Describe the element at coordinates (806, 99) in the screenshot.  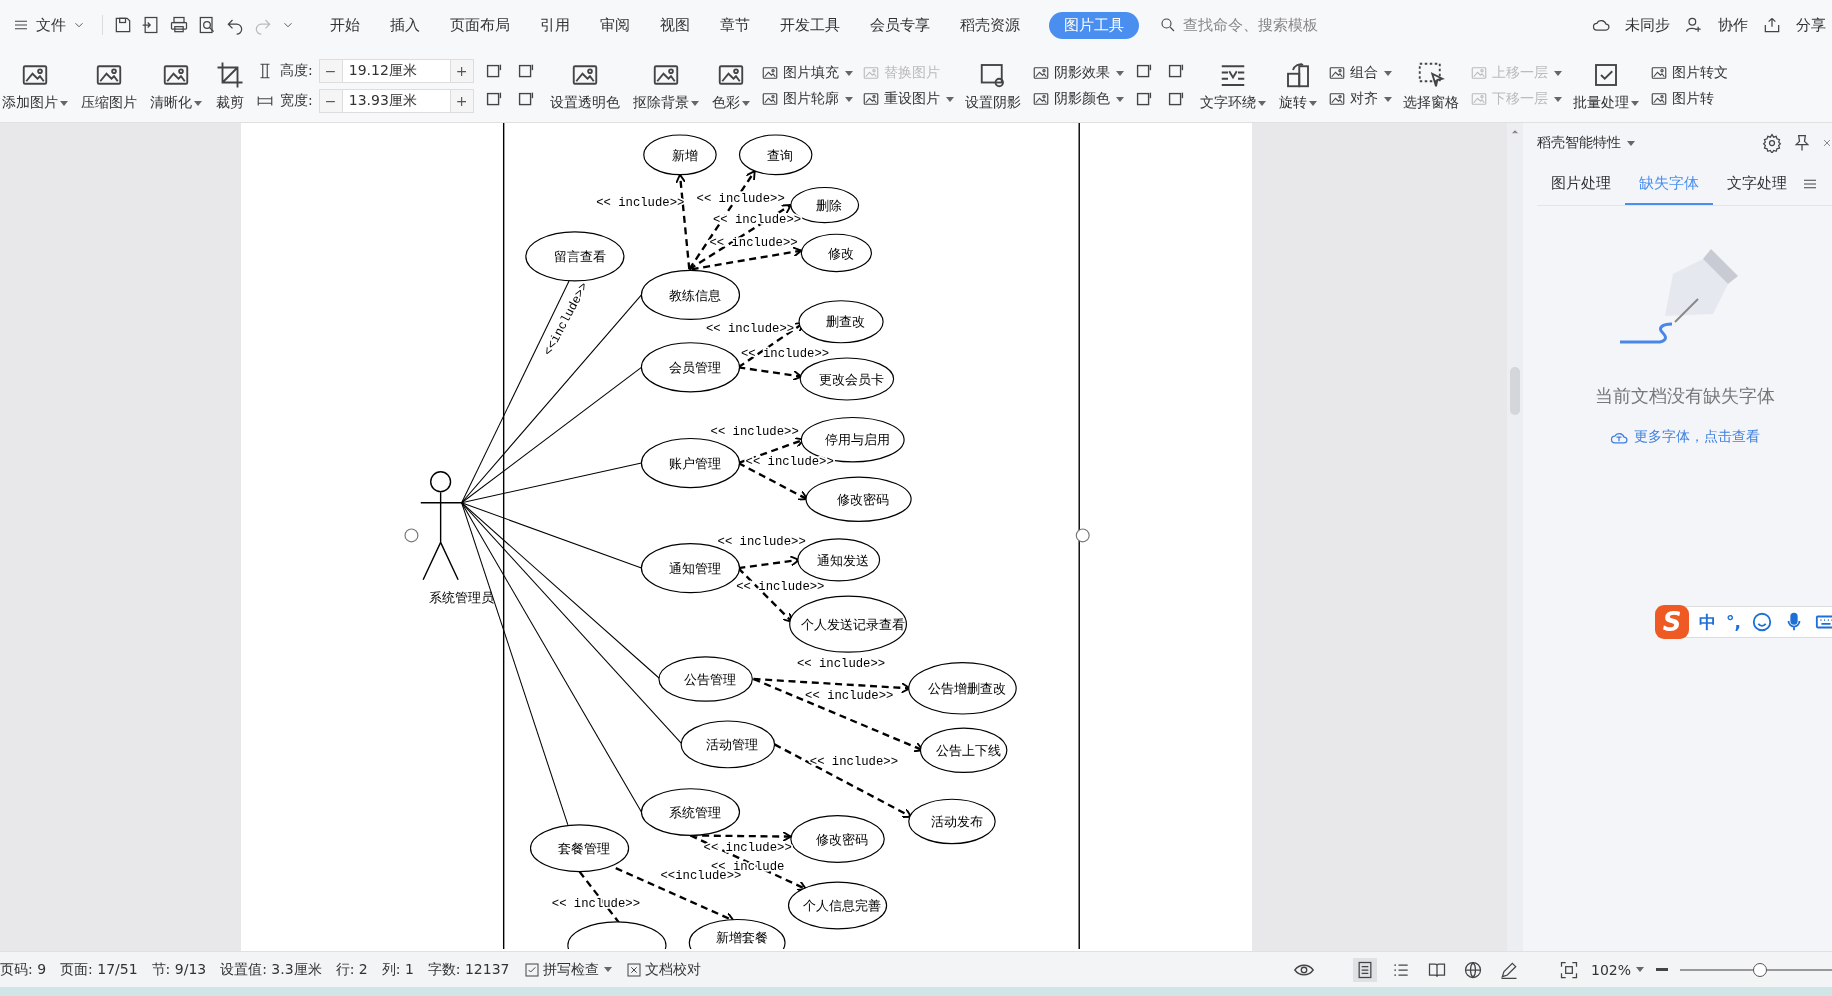
I see `ribbon-button: 图片轮廓` at that location.